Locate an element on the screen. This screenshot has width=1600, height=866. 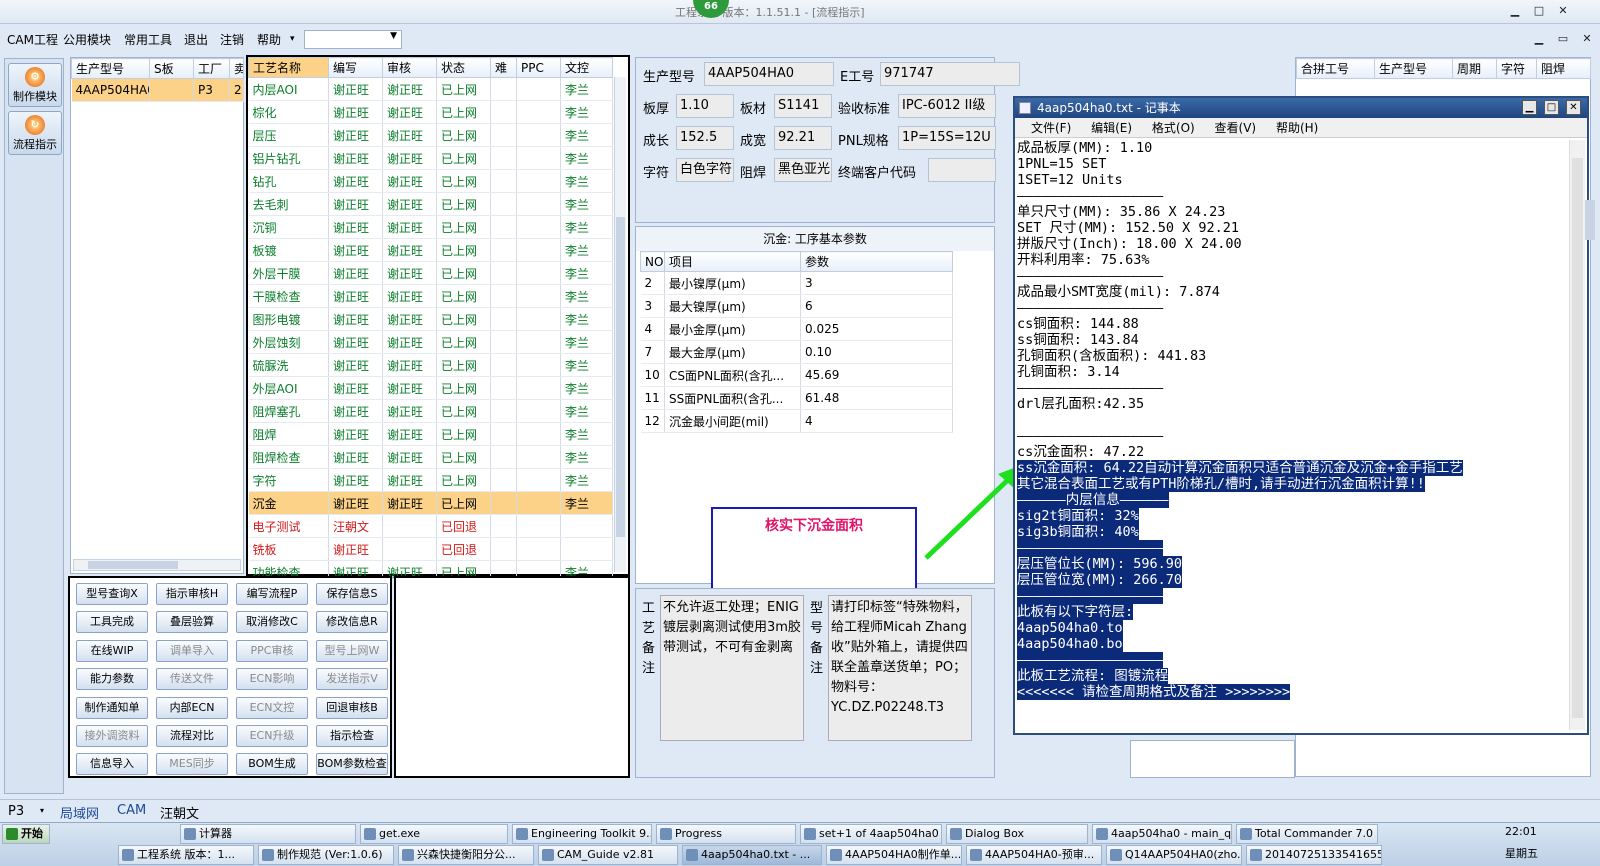
col-sell: 卖 is located at coordinates (236, 68).